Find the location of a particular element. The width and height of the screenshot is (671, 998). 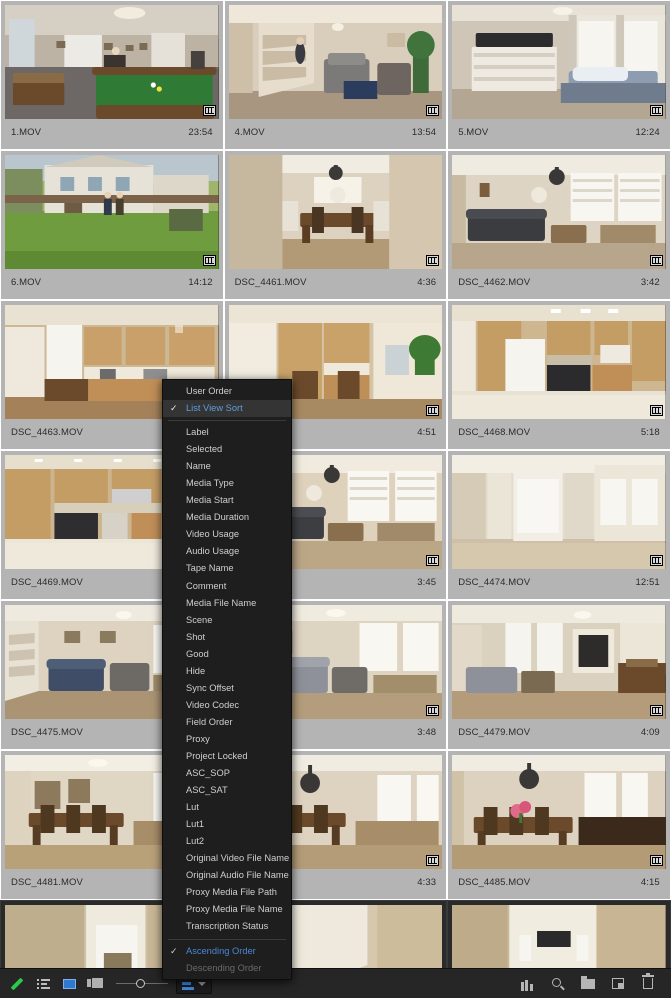

clip-duration: 4:09 is located at coordinates (650, 732).